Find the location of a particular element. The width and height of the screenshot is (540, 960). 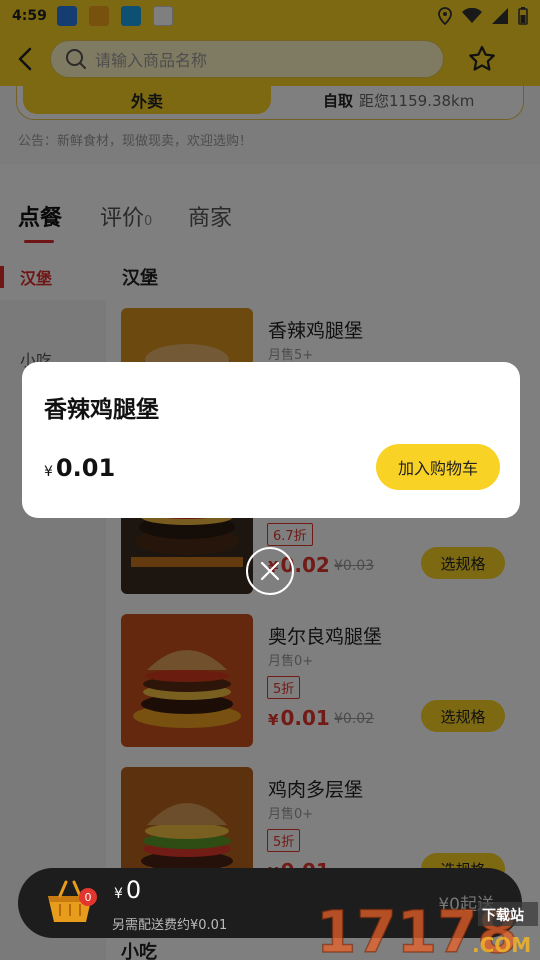

cart-count-badge: 0 is located at coordinates (88, 897).